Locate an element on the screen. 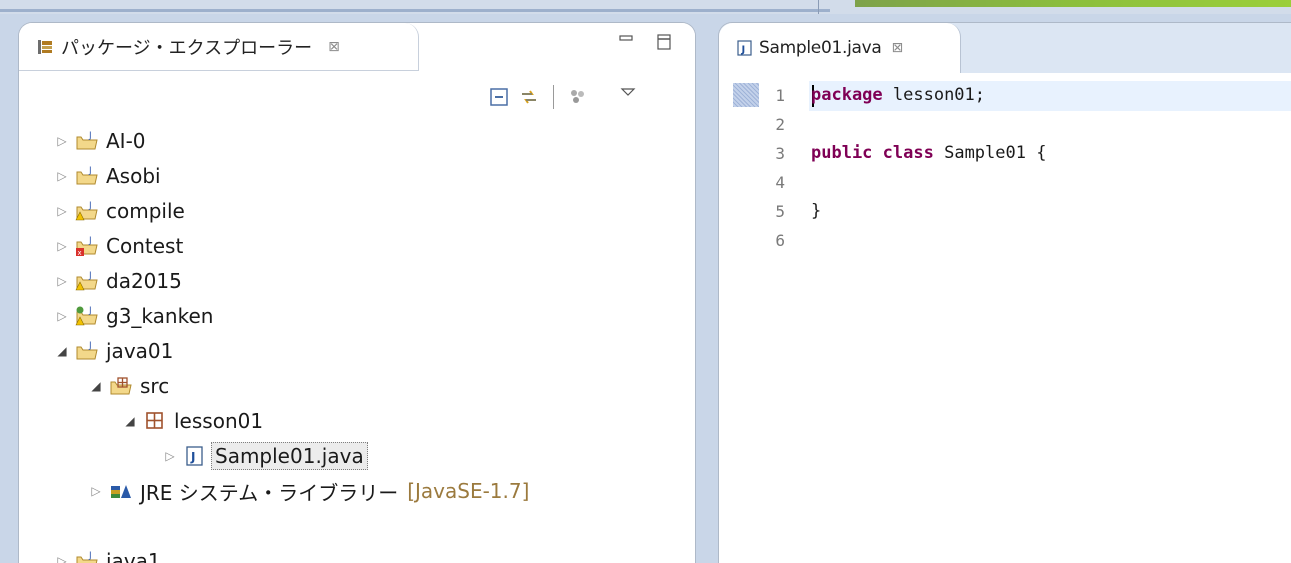  tree-item: ▷ J java1 is located at coordinates (109, 553).